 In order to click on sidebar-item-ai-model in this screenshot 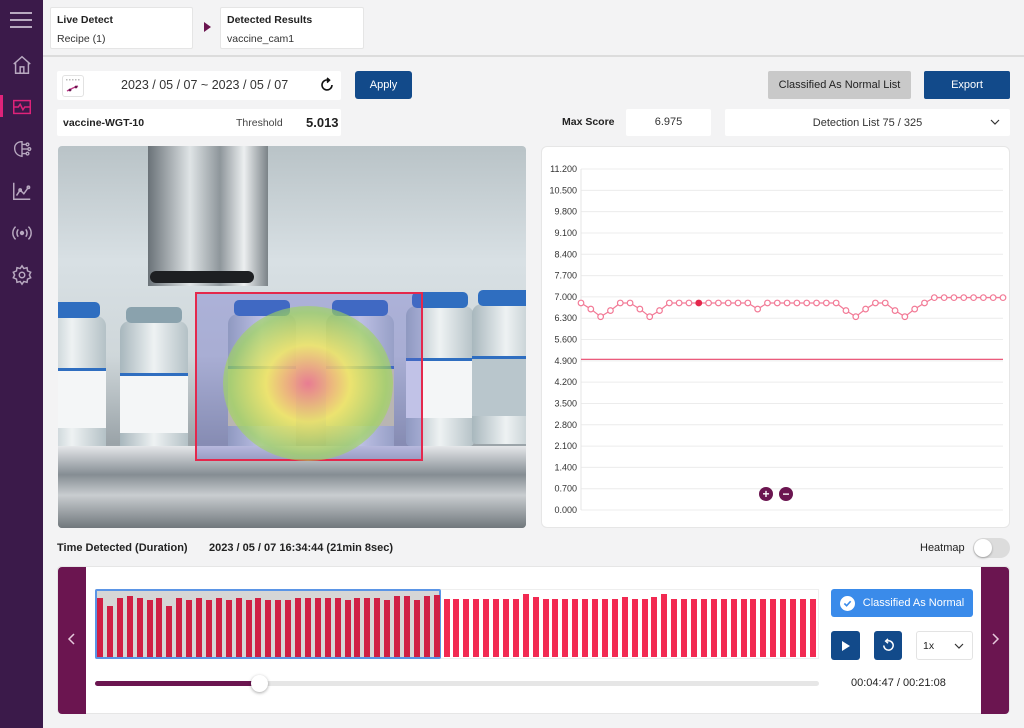, I will do `click(21, 149)`.